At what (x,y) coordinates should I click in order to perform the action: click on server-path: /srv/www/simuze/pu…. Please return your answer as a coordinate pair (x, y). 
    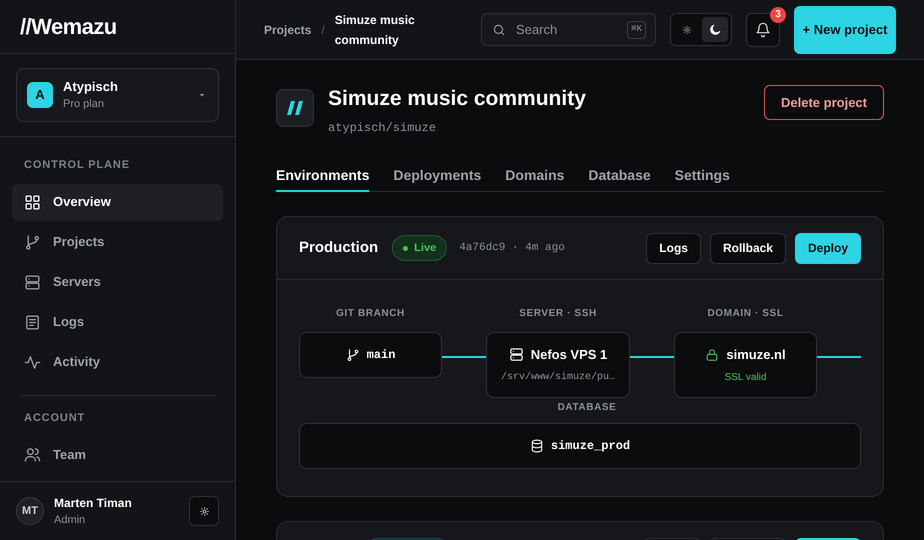
    Looking at the image, I should click on (558, 378).